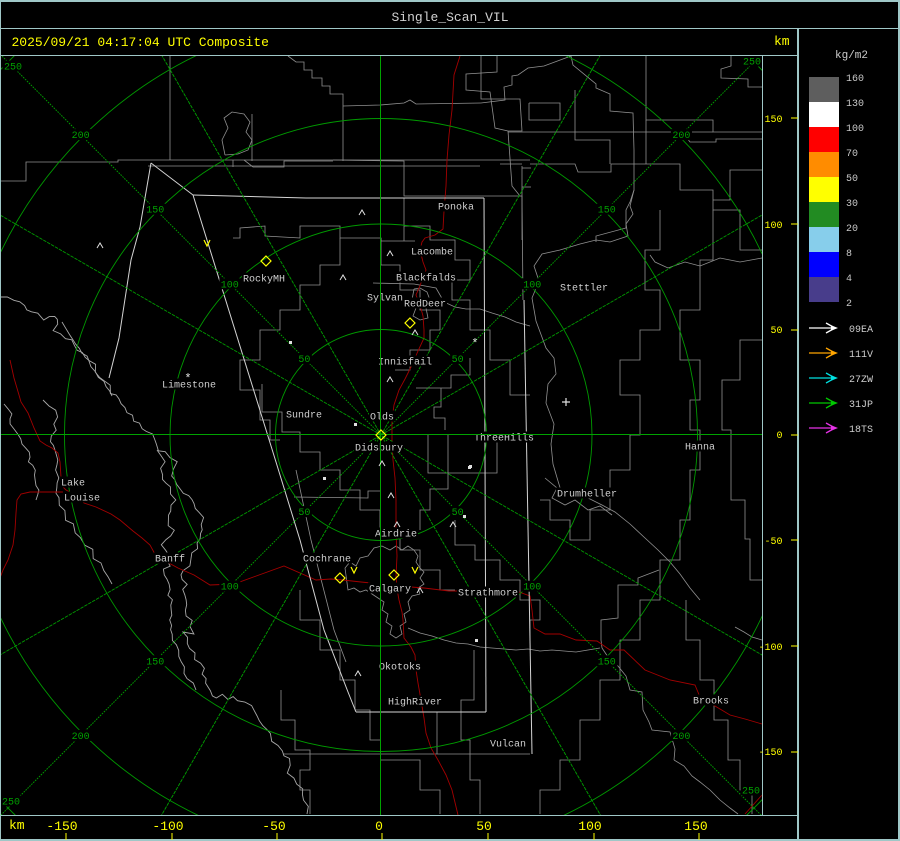  I want to click on svg-text: 160, so click(855, 79).